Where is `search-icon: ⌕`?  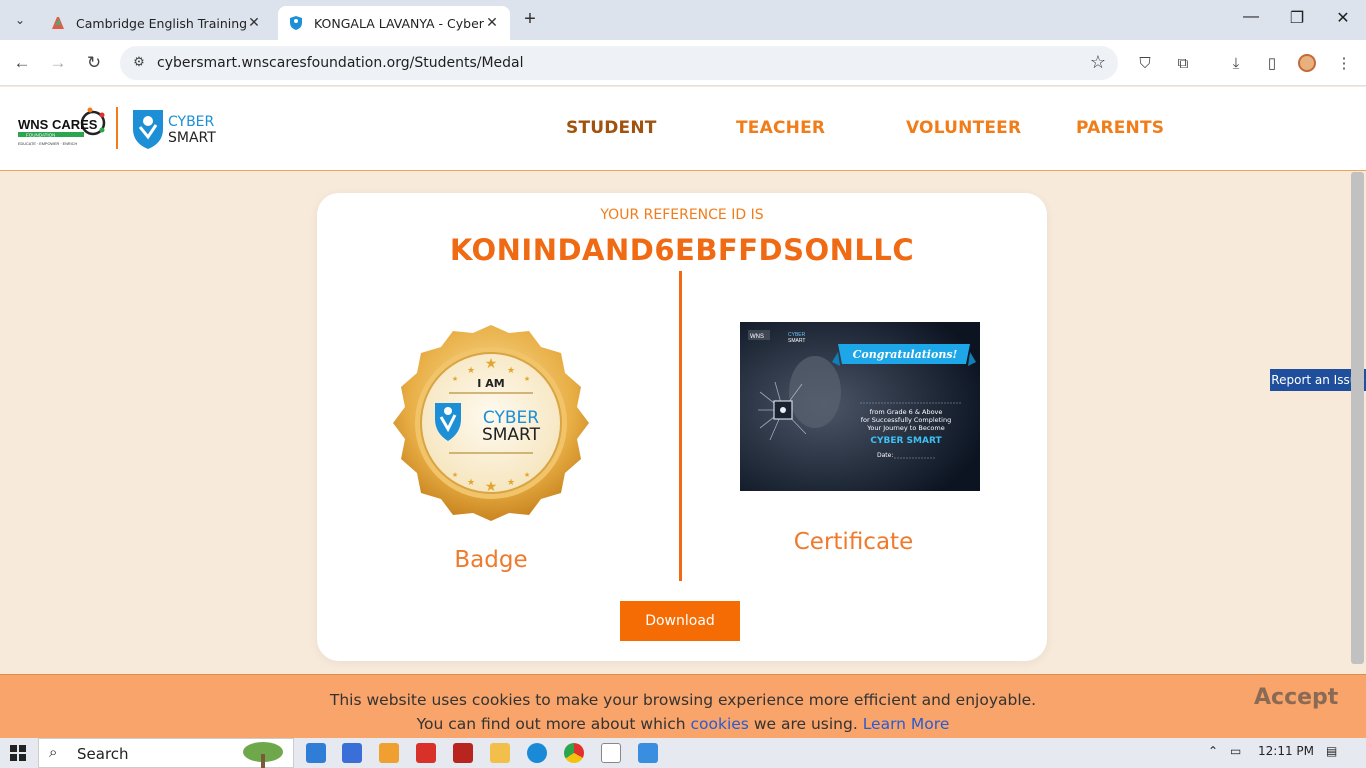
search-icon: ⌕ is located at coordinates (53, 752).